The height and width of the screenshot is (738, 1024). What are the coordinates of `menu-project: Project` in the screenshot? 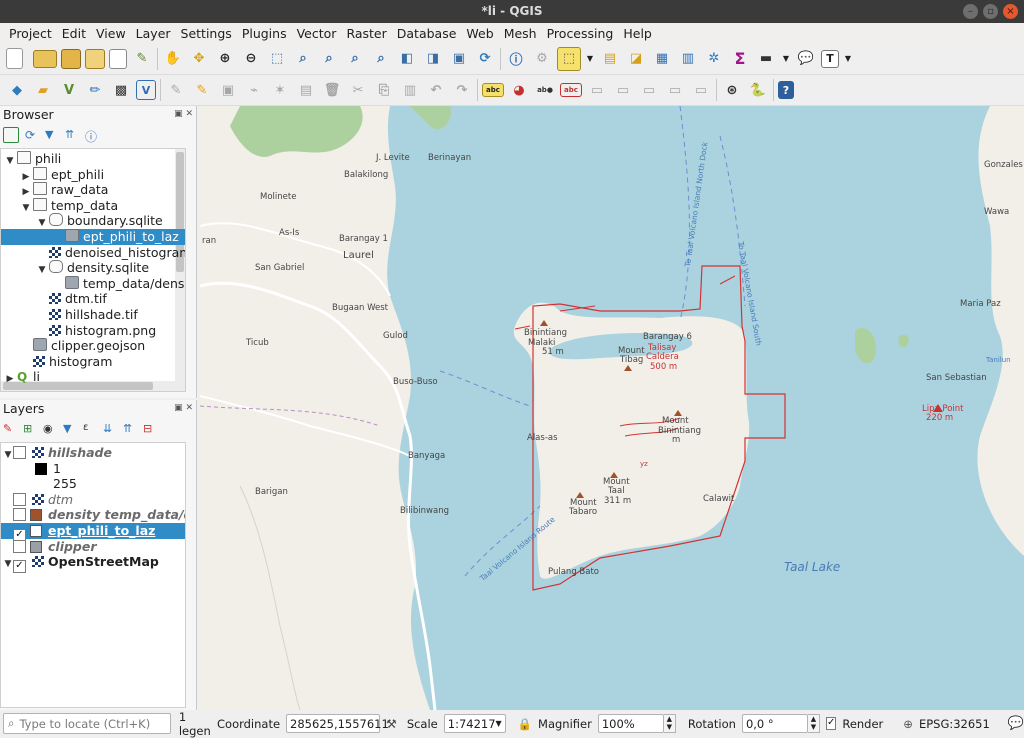 It's located at (30, 33).